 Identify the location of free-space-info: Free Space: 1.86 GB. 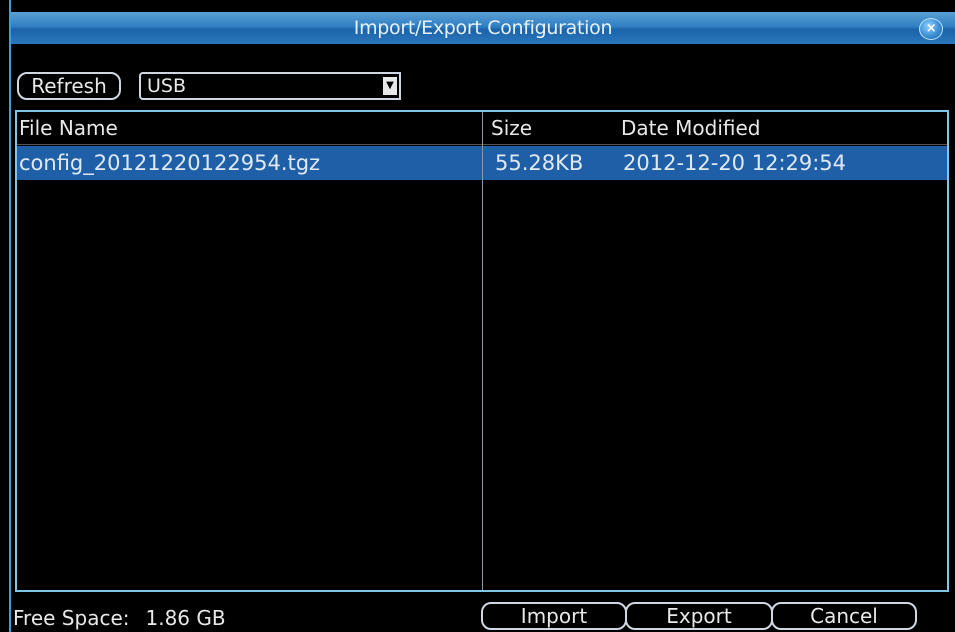
(119, 618).